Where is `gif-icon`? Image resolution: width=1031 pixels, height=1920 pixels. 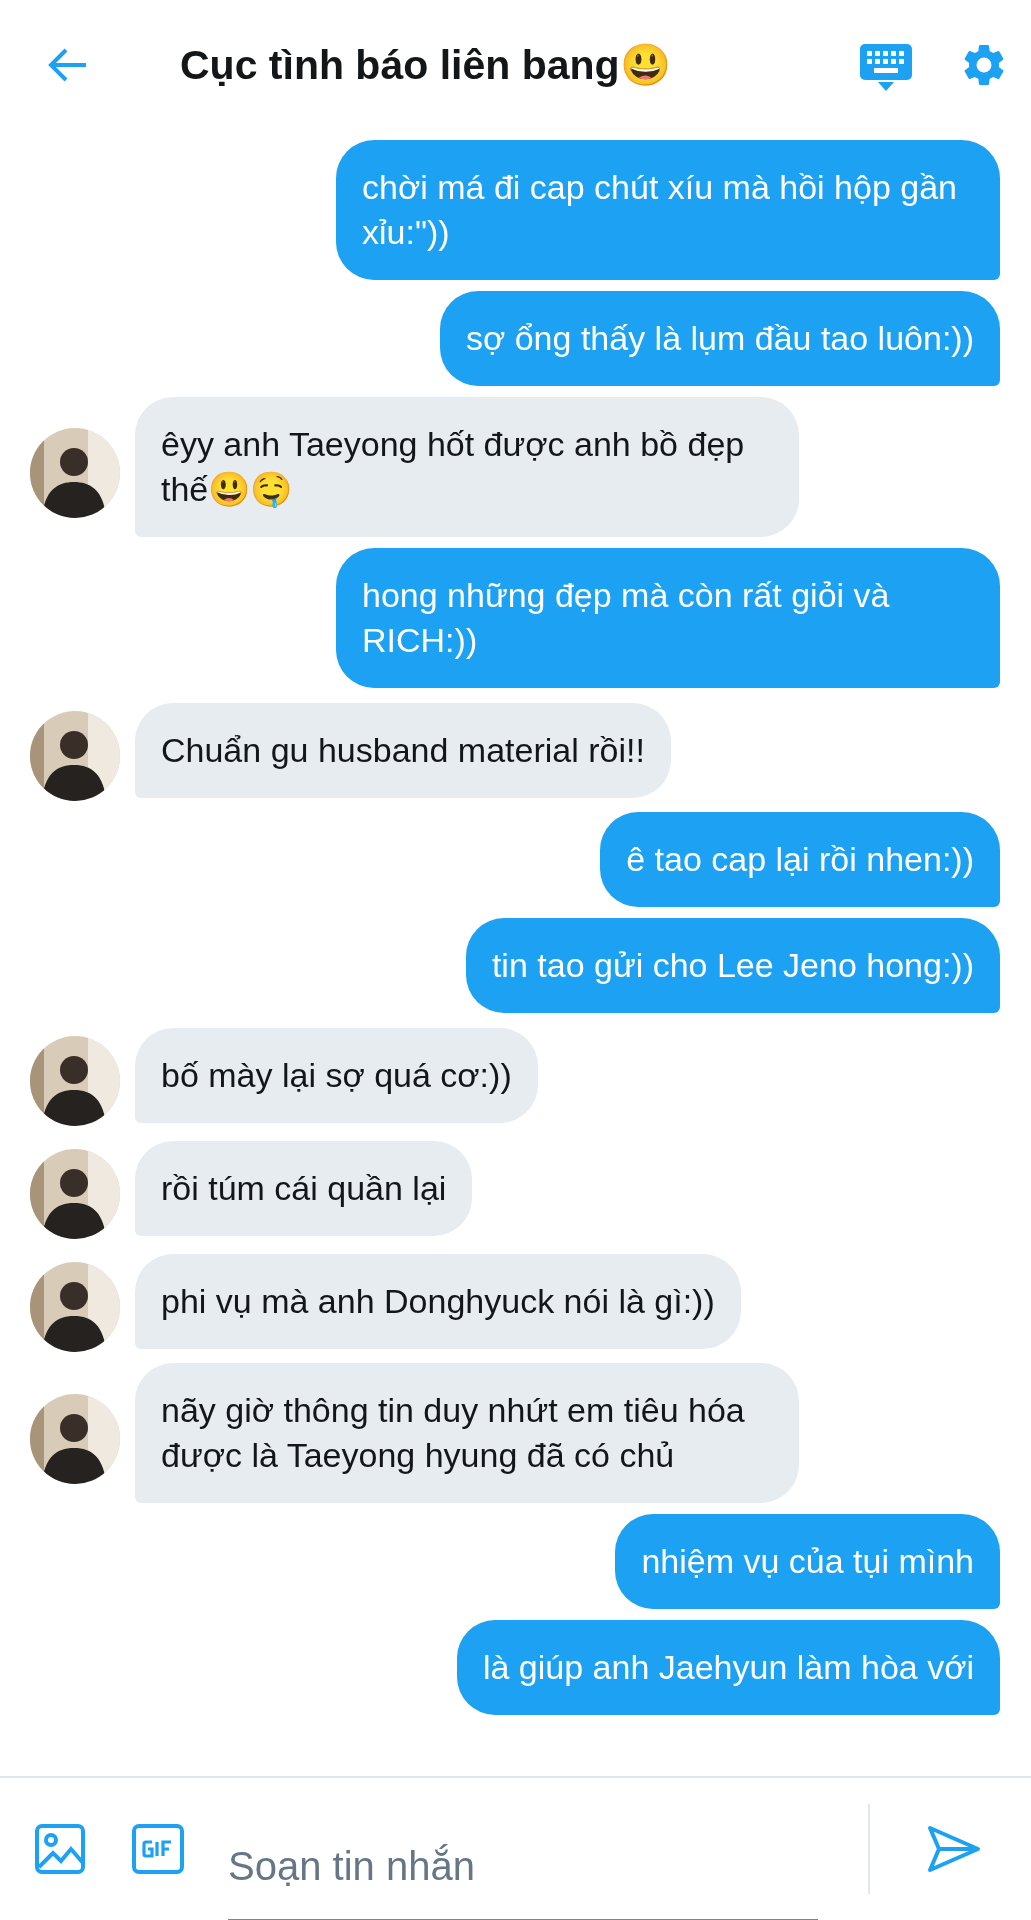
gif-icon is located at coordinates (158, 1849).